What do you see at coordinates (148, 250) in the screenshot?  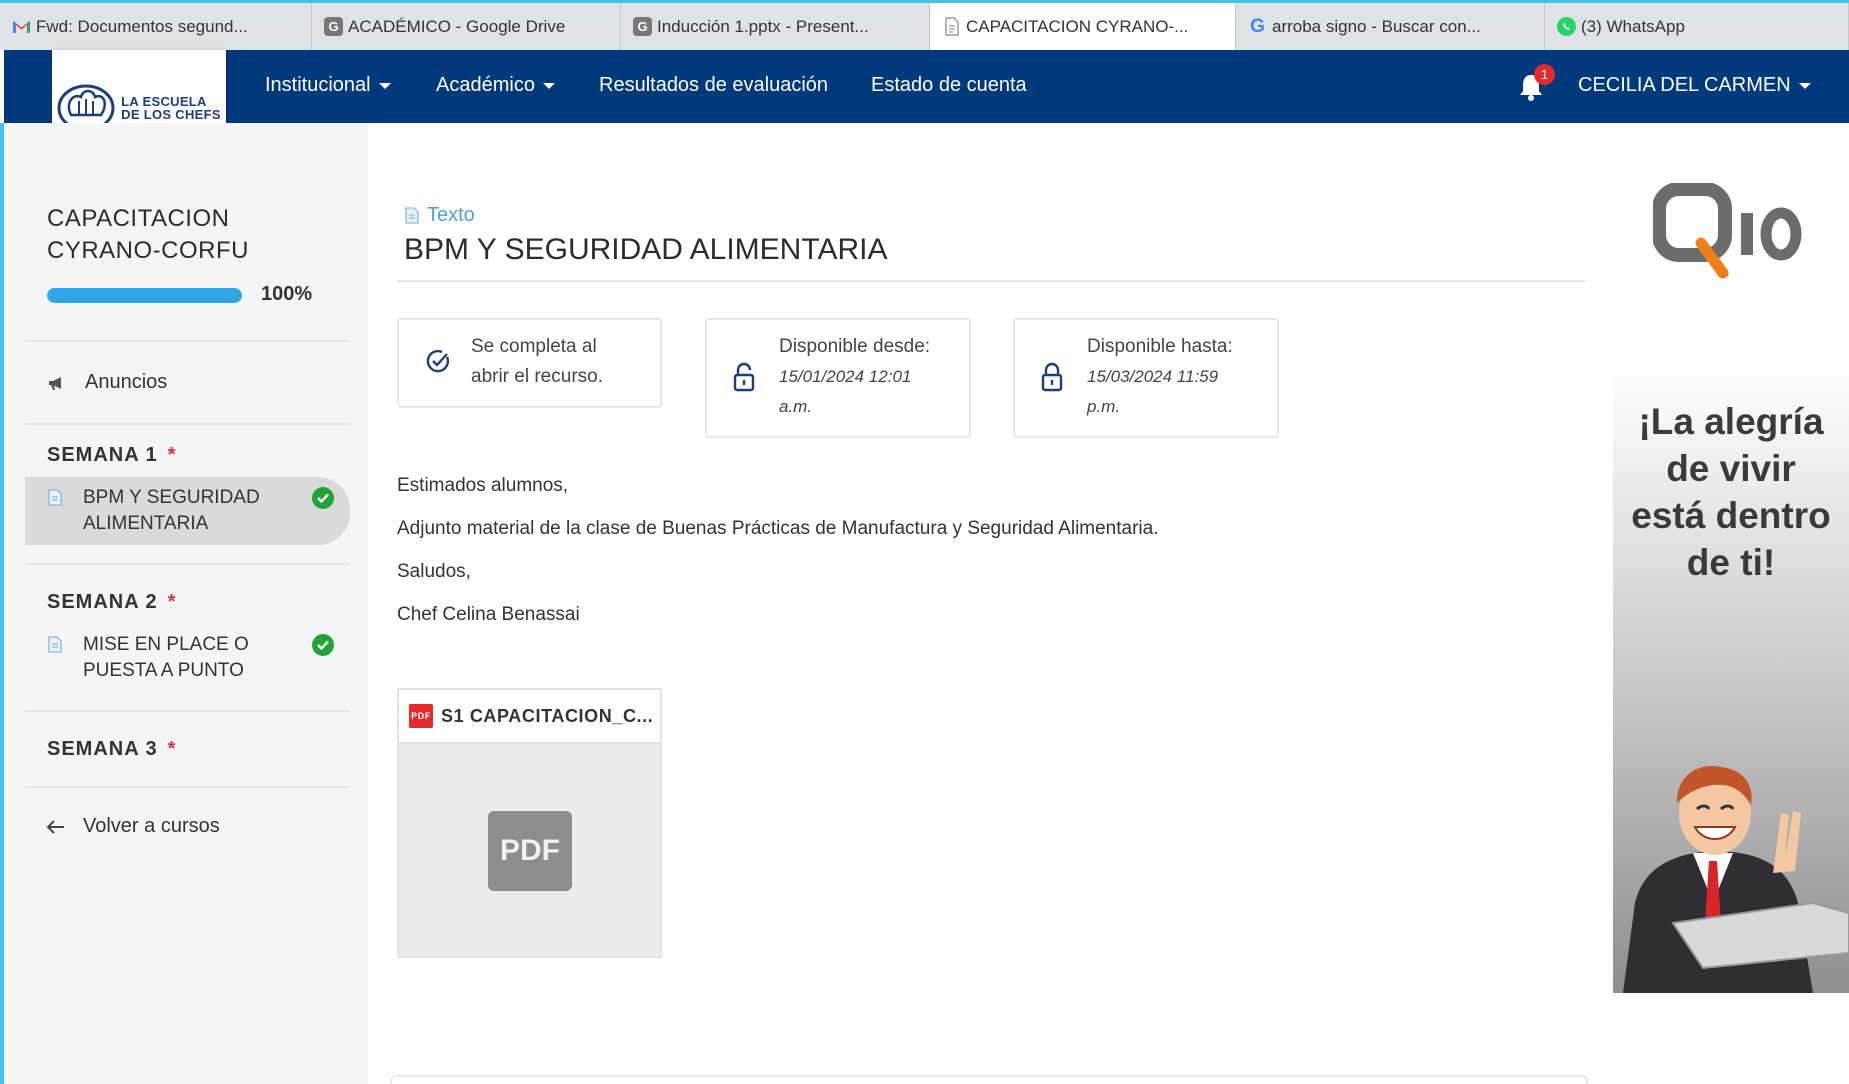 I see `course-title-line-2: CYRANO-CORFU` at bounding box center [148, 250].